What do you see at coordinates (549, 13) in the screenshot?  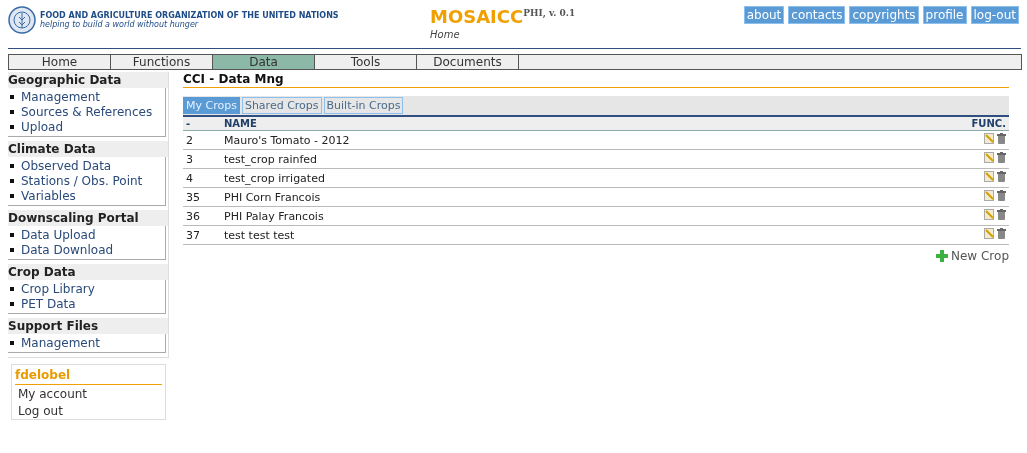 I see `app-version: PHI, v. 0.1` at bounding box center [549, 13].